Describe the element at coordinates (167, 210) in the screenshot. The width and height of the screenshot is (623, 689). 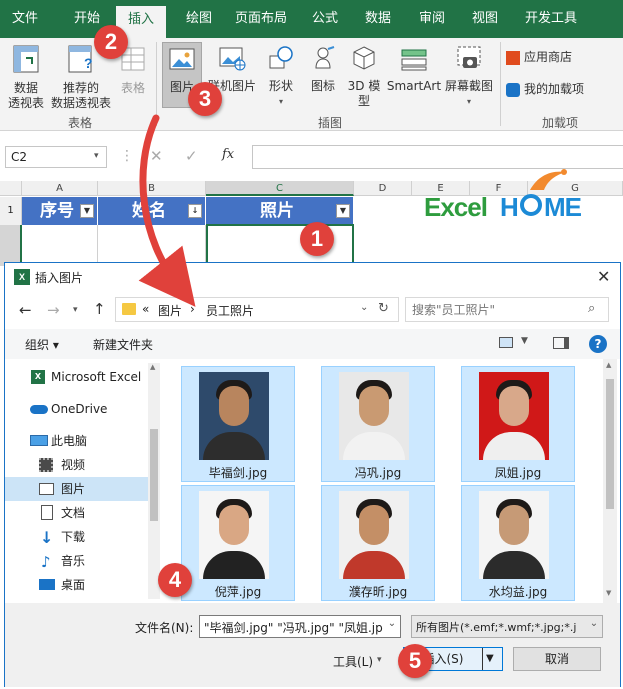
I see `annotation-arrow` at that location.